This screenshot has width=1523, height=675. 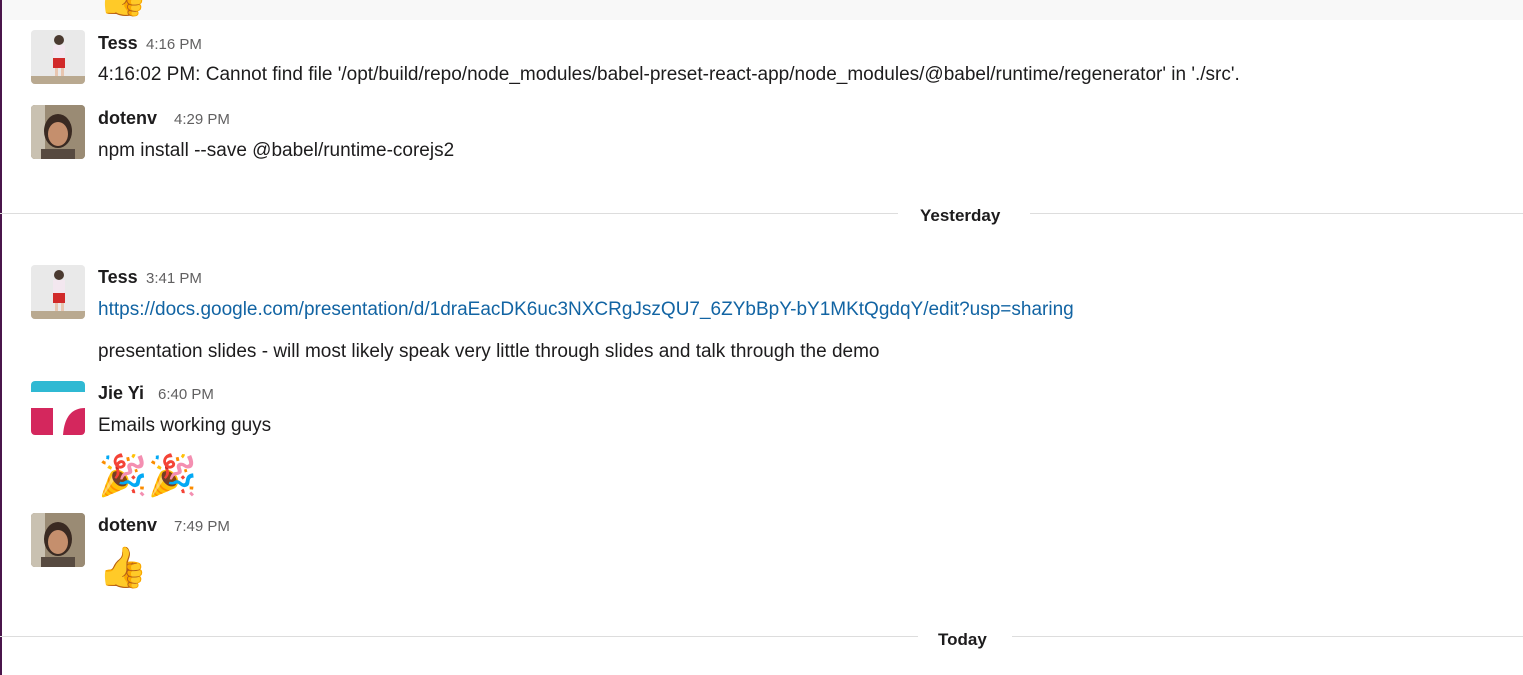 I want to click on day-divider-yesterday: Yesterday, so click(x=960, y=216).